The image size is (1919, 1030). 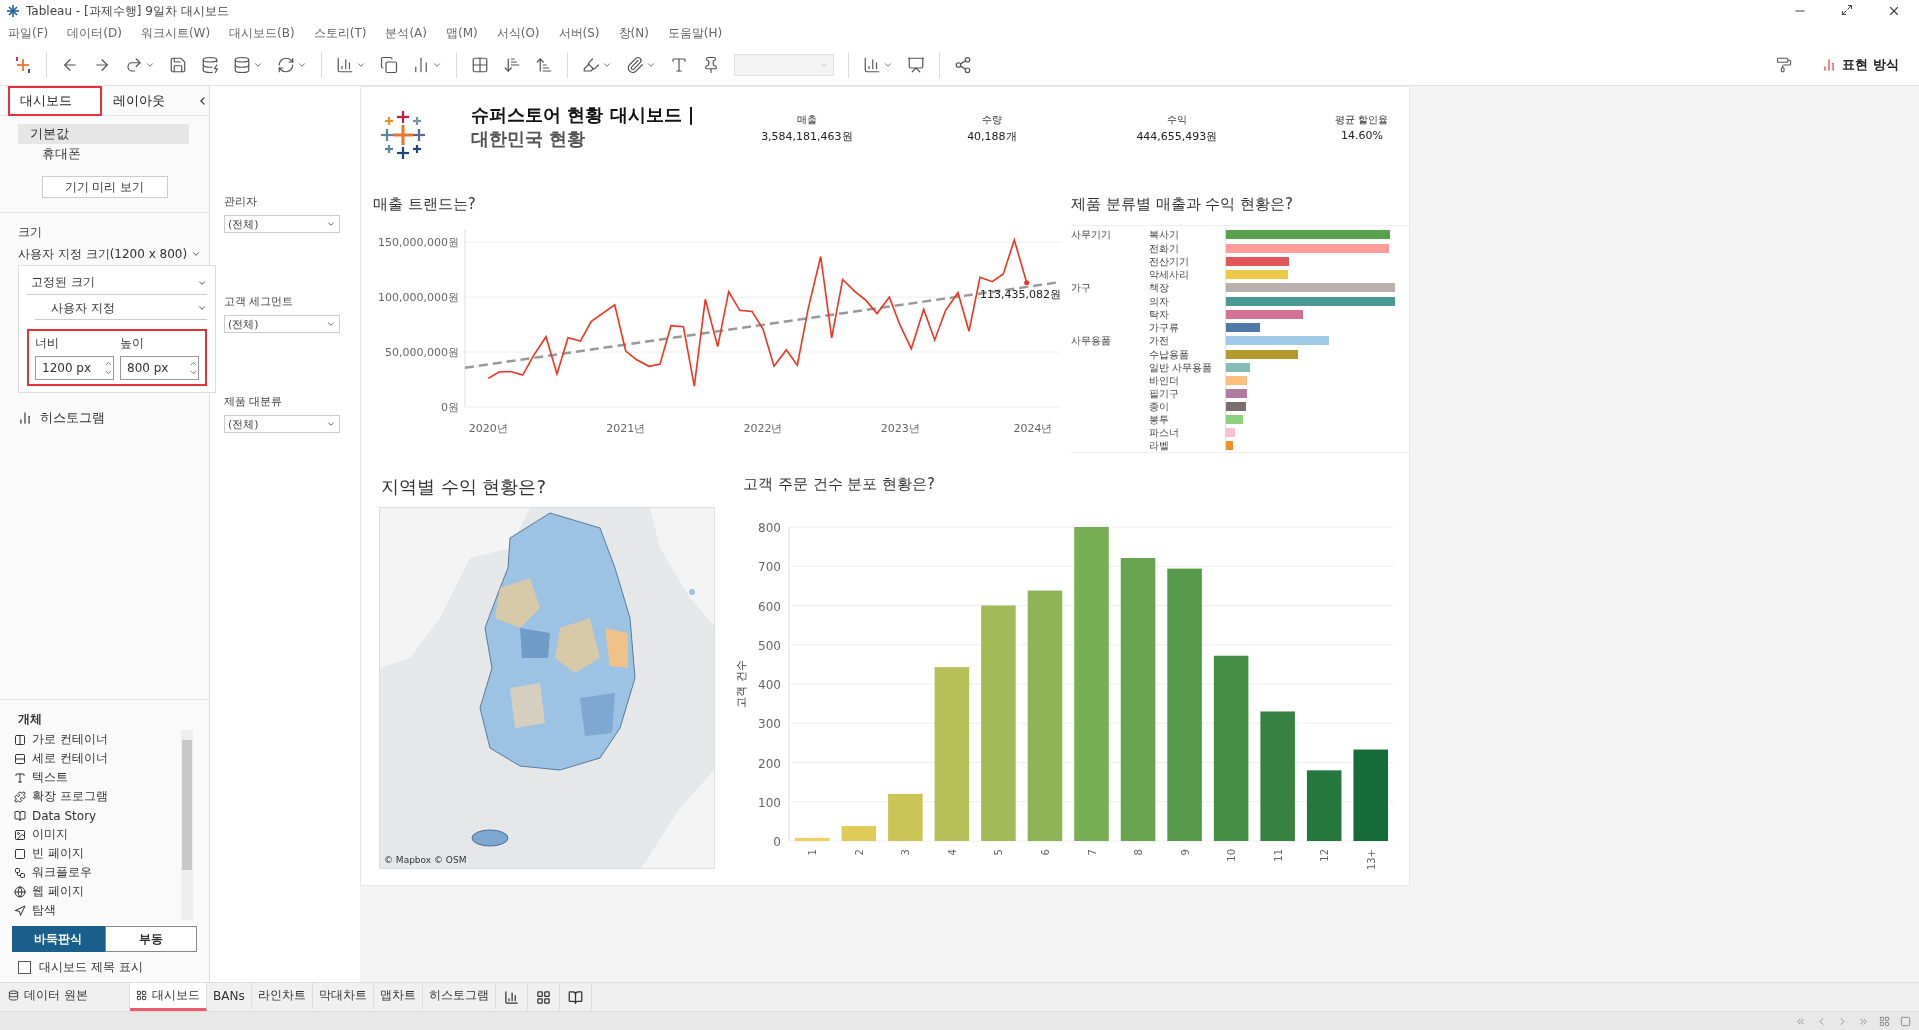 What do you see at coordinates (462, 33) in the screenshot?
I see `menu-item: 맵(M)` at bounding box center [462, 33].